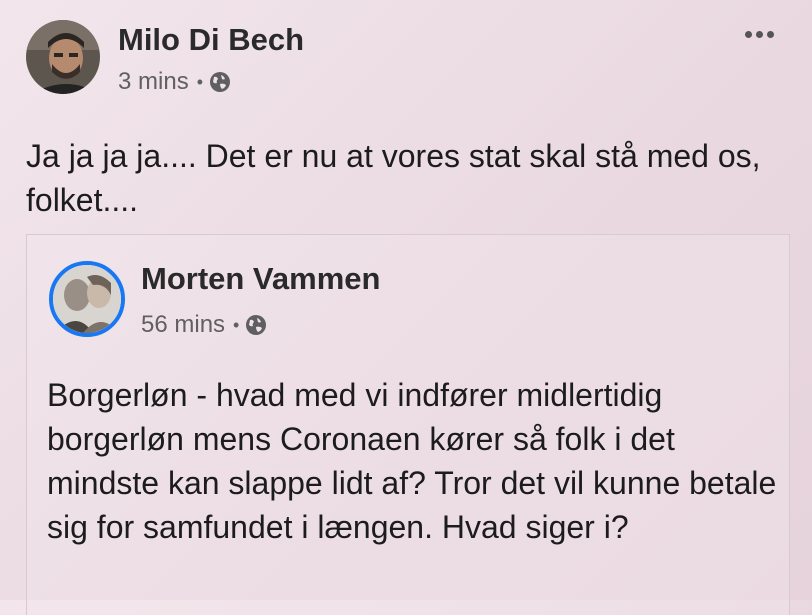  I want to click on shared-post-header: Morten Vammen 56 mins •, so click(399, 301).